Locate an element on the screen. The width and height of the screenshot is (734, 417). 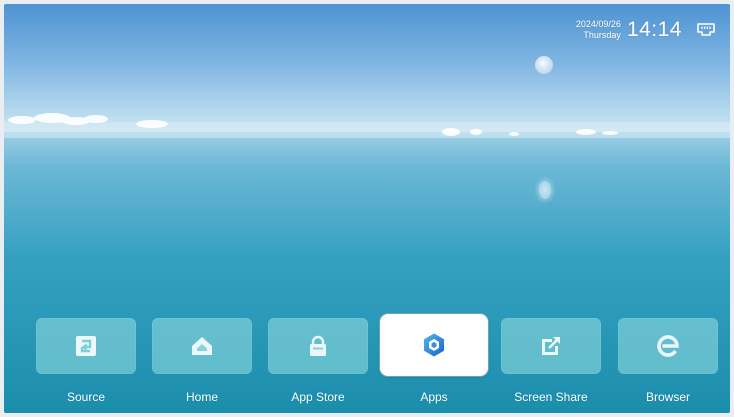
dock-label-home: Home is located at coordinates (201, 397).